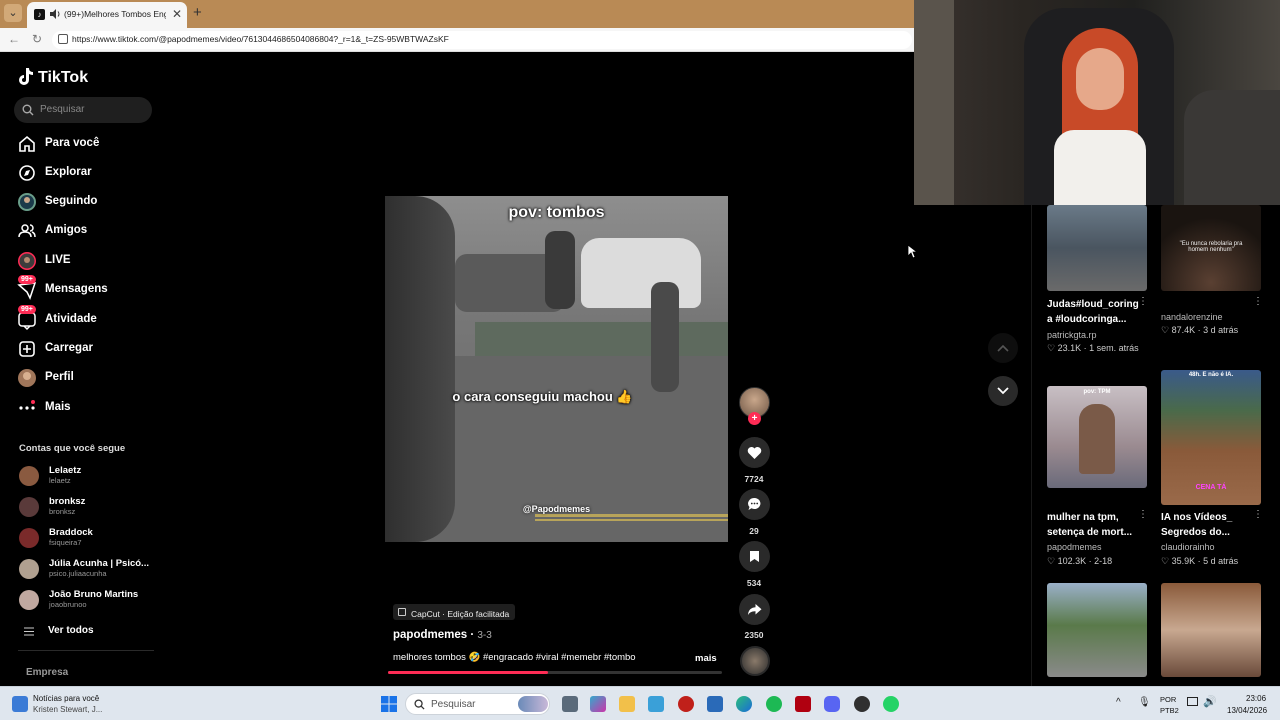 The image size is (1280, 720). I want to click on keyboard-layout: PTB2, so click(1169, 710).